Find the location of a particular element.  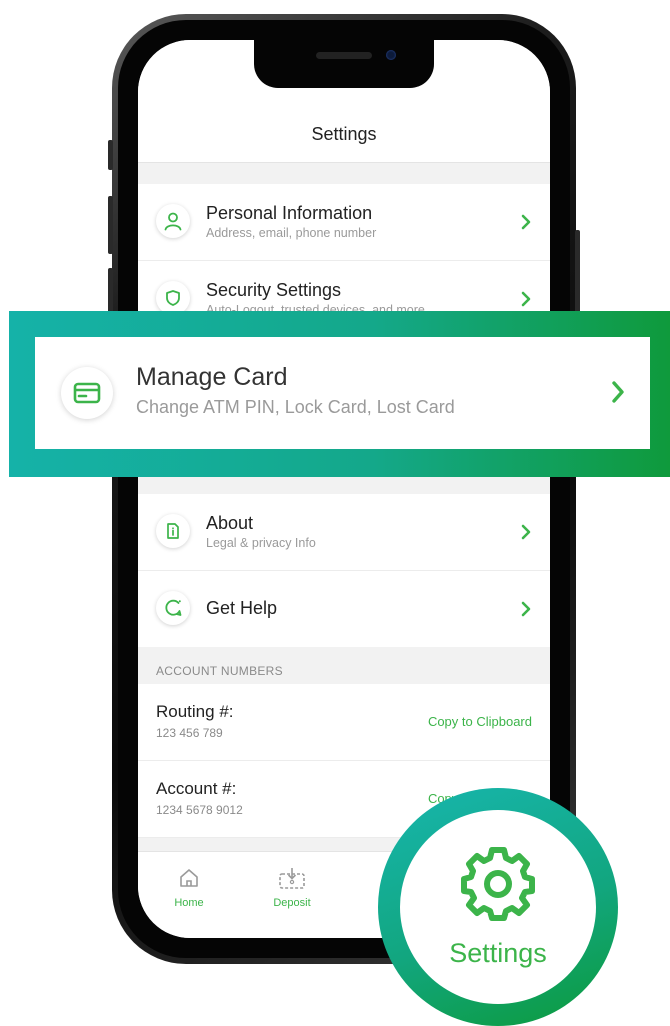

routing-value: 123 456 789 is located at coordinates (189, 733).